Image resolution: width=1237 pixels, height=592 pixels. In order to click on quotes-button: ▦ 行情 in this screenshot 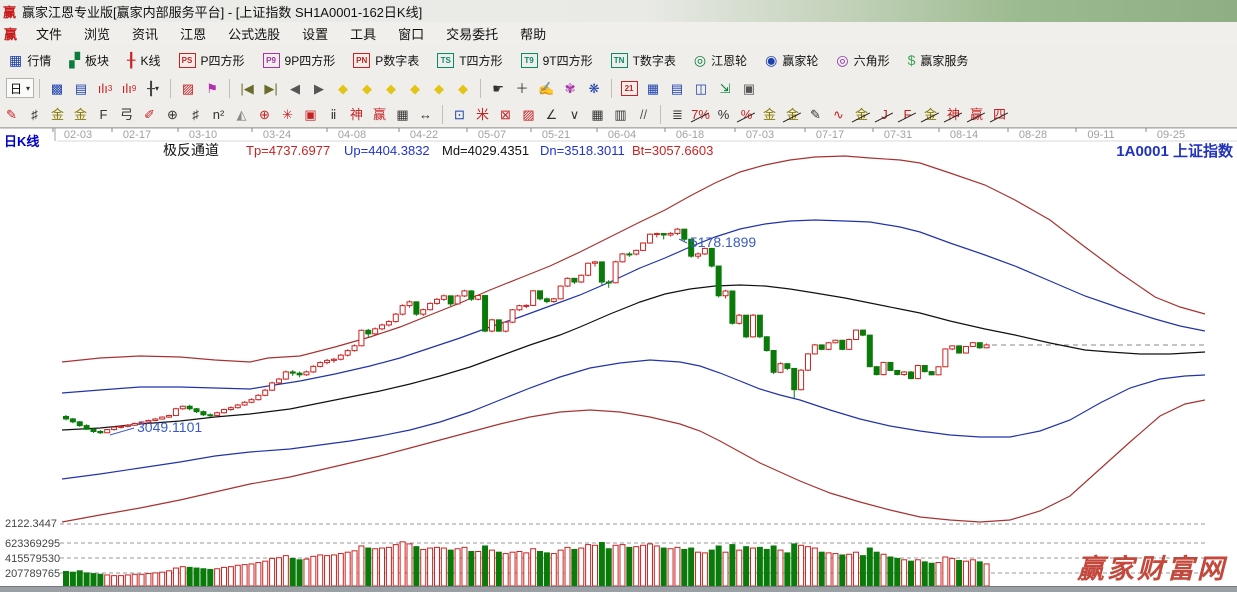, I will do `click(30, 60)`.